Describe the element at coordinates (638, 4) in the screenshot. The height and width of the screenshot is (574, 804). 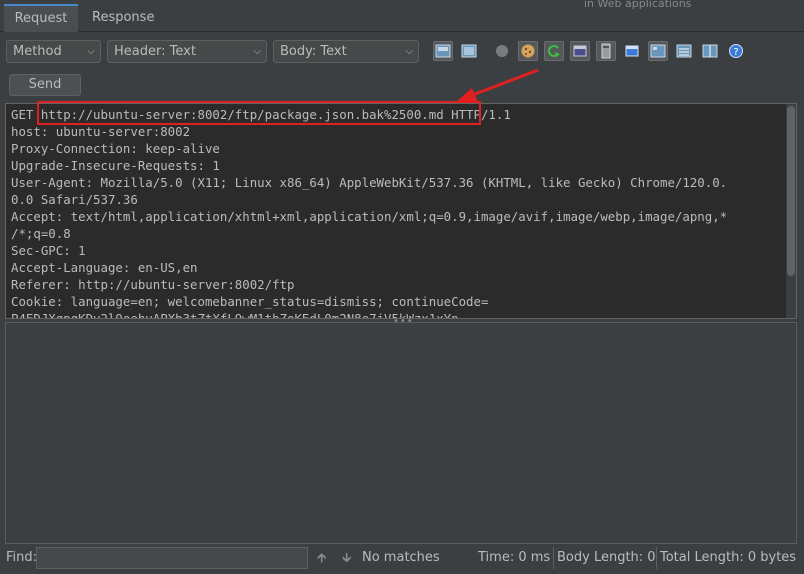
I see `background-window-text: in Web applications` at that location.